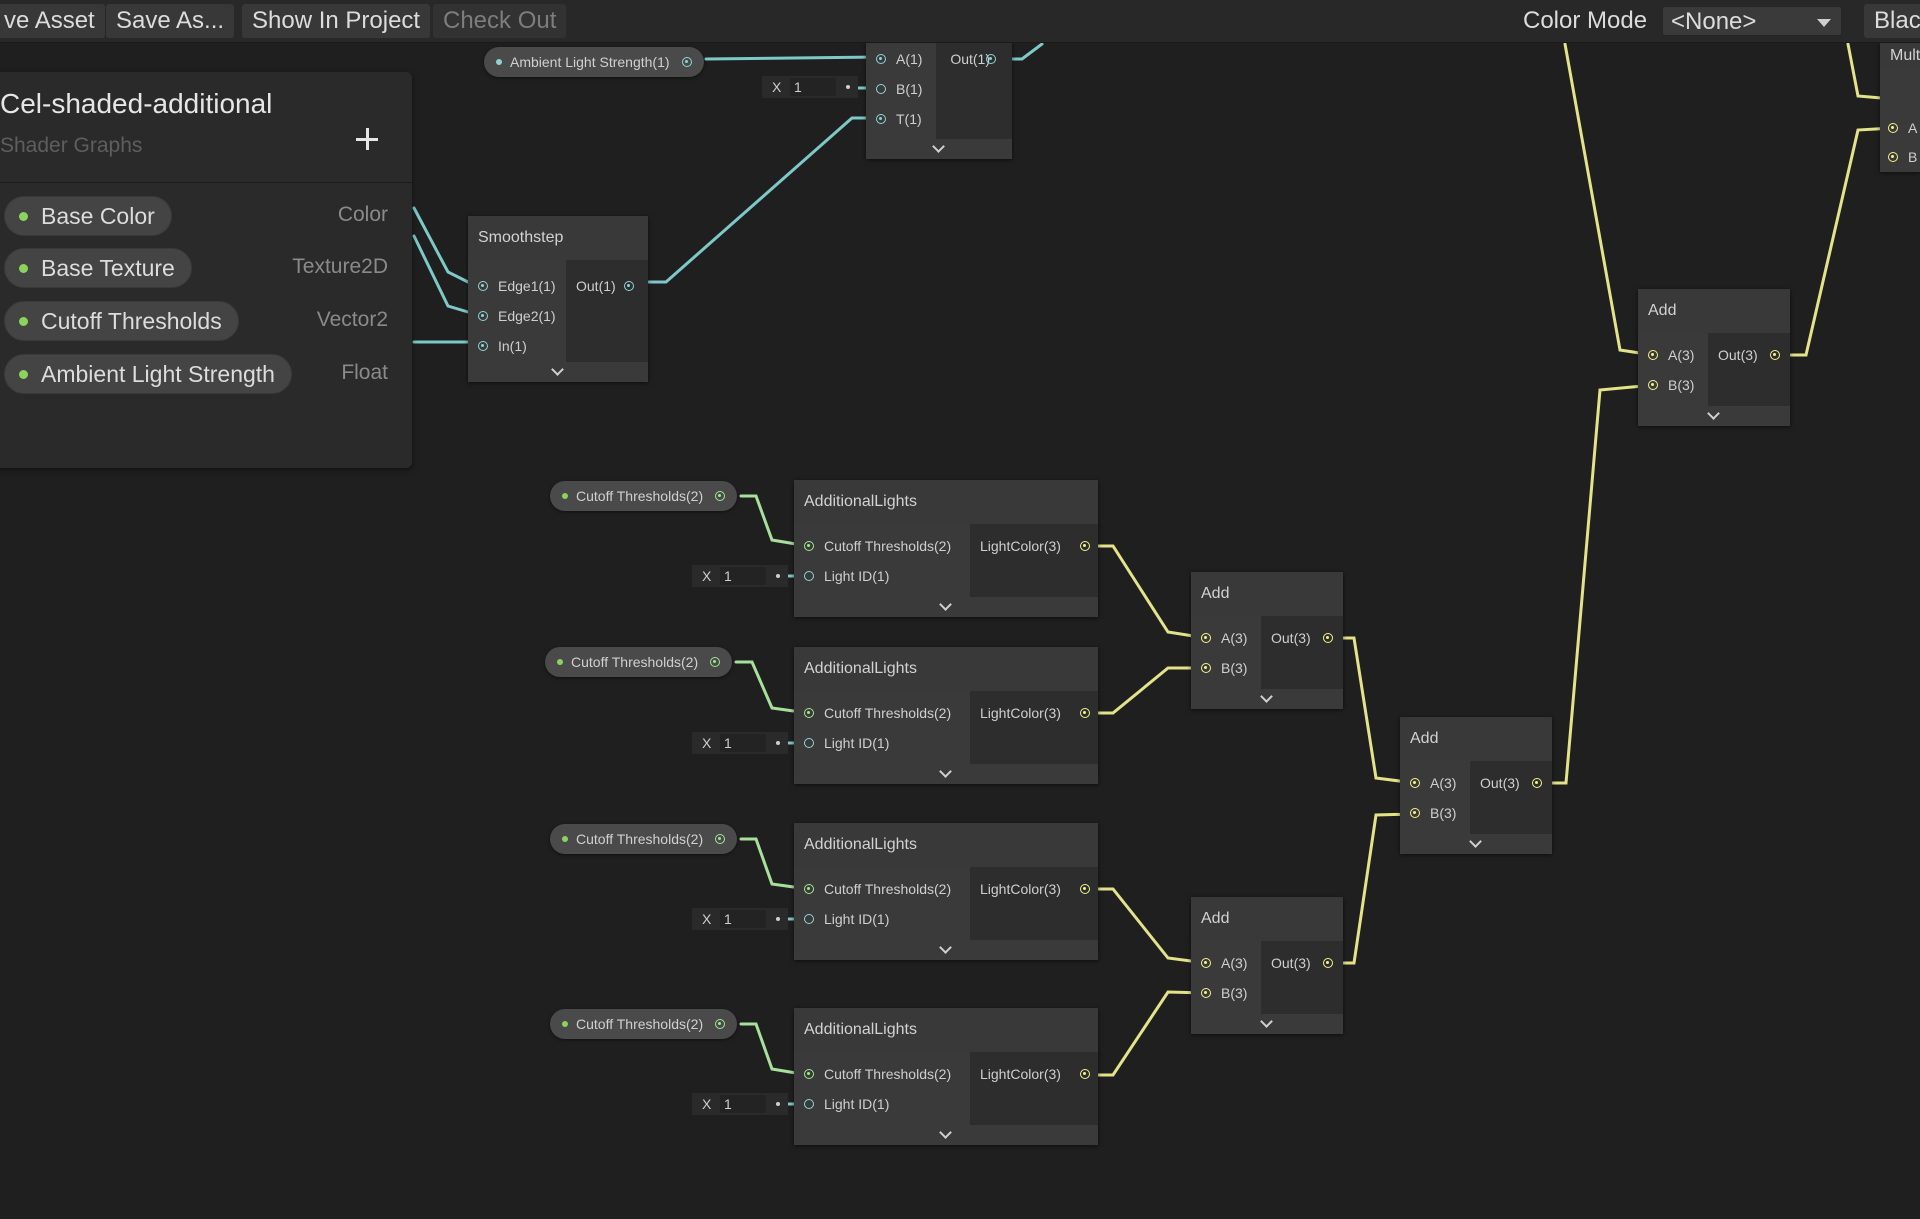 The height and width of the screenshot is (1219, 1920). What do you see at coordinates (899, 59) in the screenshot?
I see `lerp-input-a: A(1)` at bounding box center [899, 59].